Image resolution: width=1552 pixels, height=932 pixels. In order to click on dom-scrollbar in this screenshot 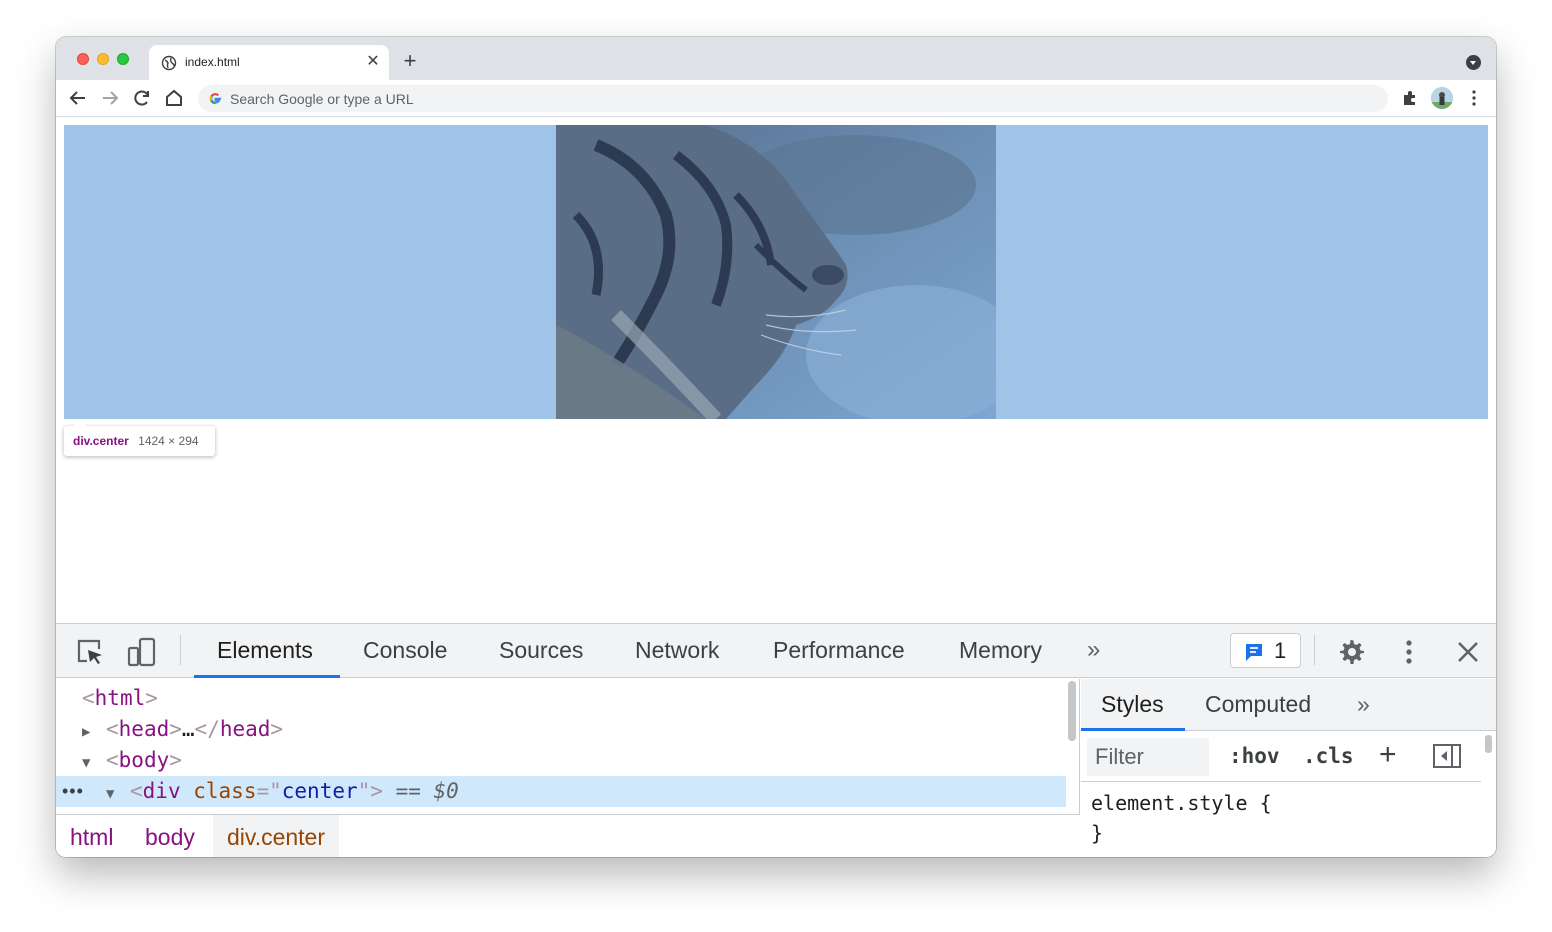, I will do `click(1072, 711)`.